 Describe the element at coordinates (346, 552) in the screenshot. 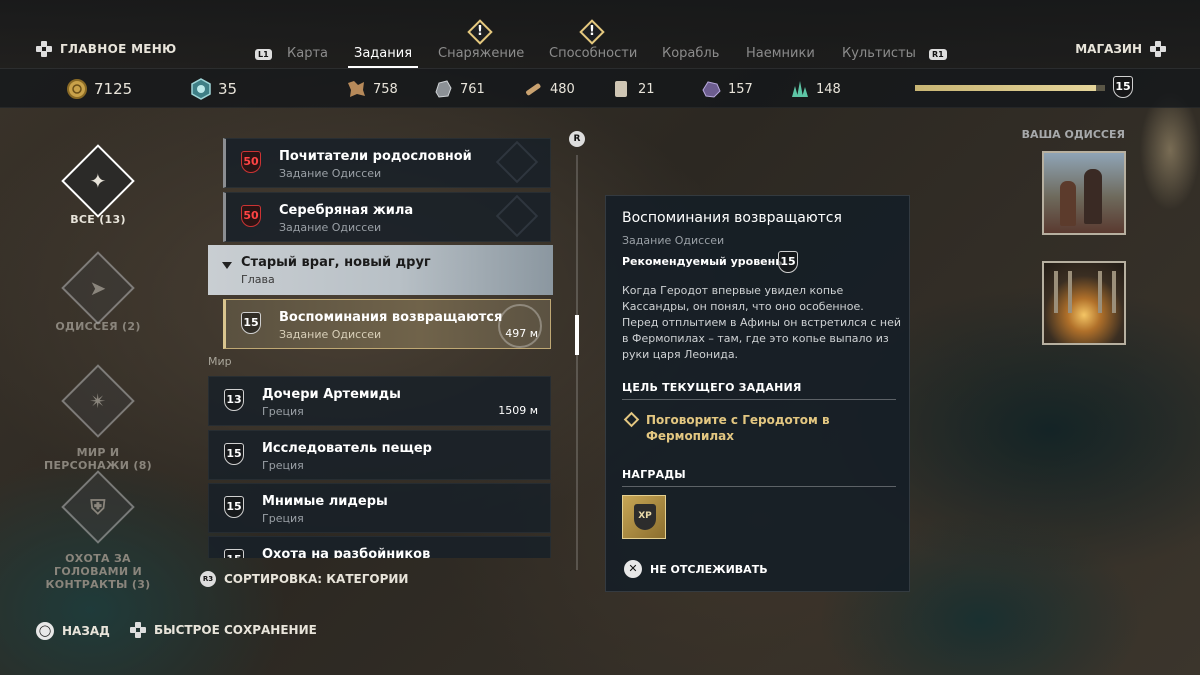

I see `quest-name: Охота на разбойников` at that location.